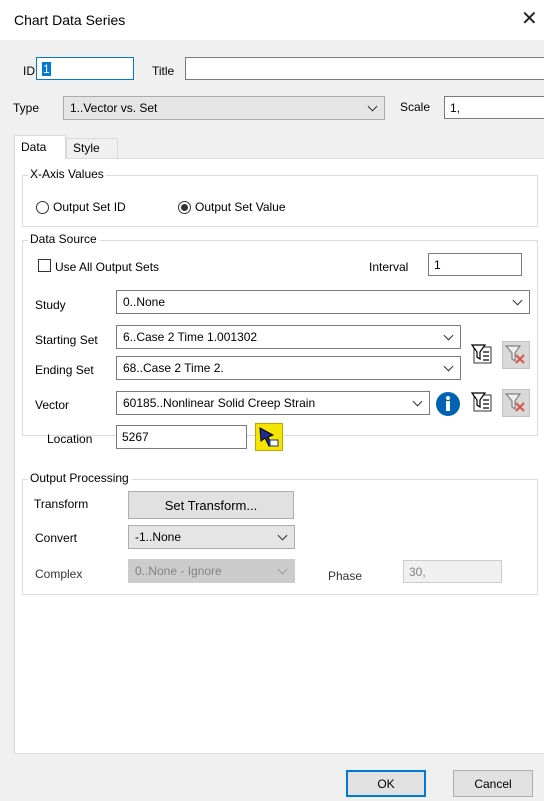 The width and height of the screenshot is (544, 801). I want to click on vector-label: Vector, so click(52, 405).